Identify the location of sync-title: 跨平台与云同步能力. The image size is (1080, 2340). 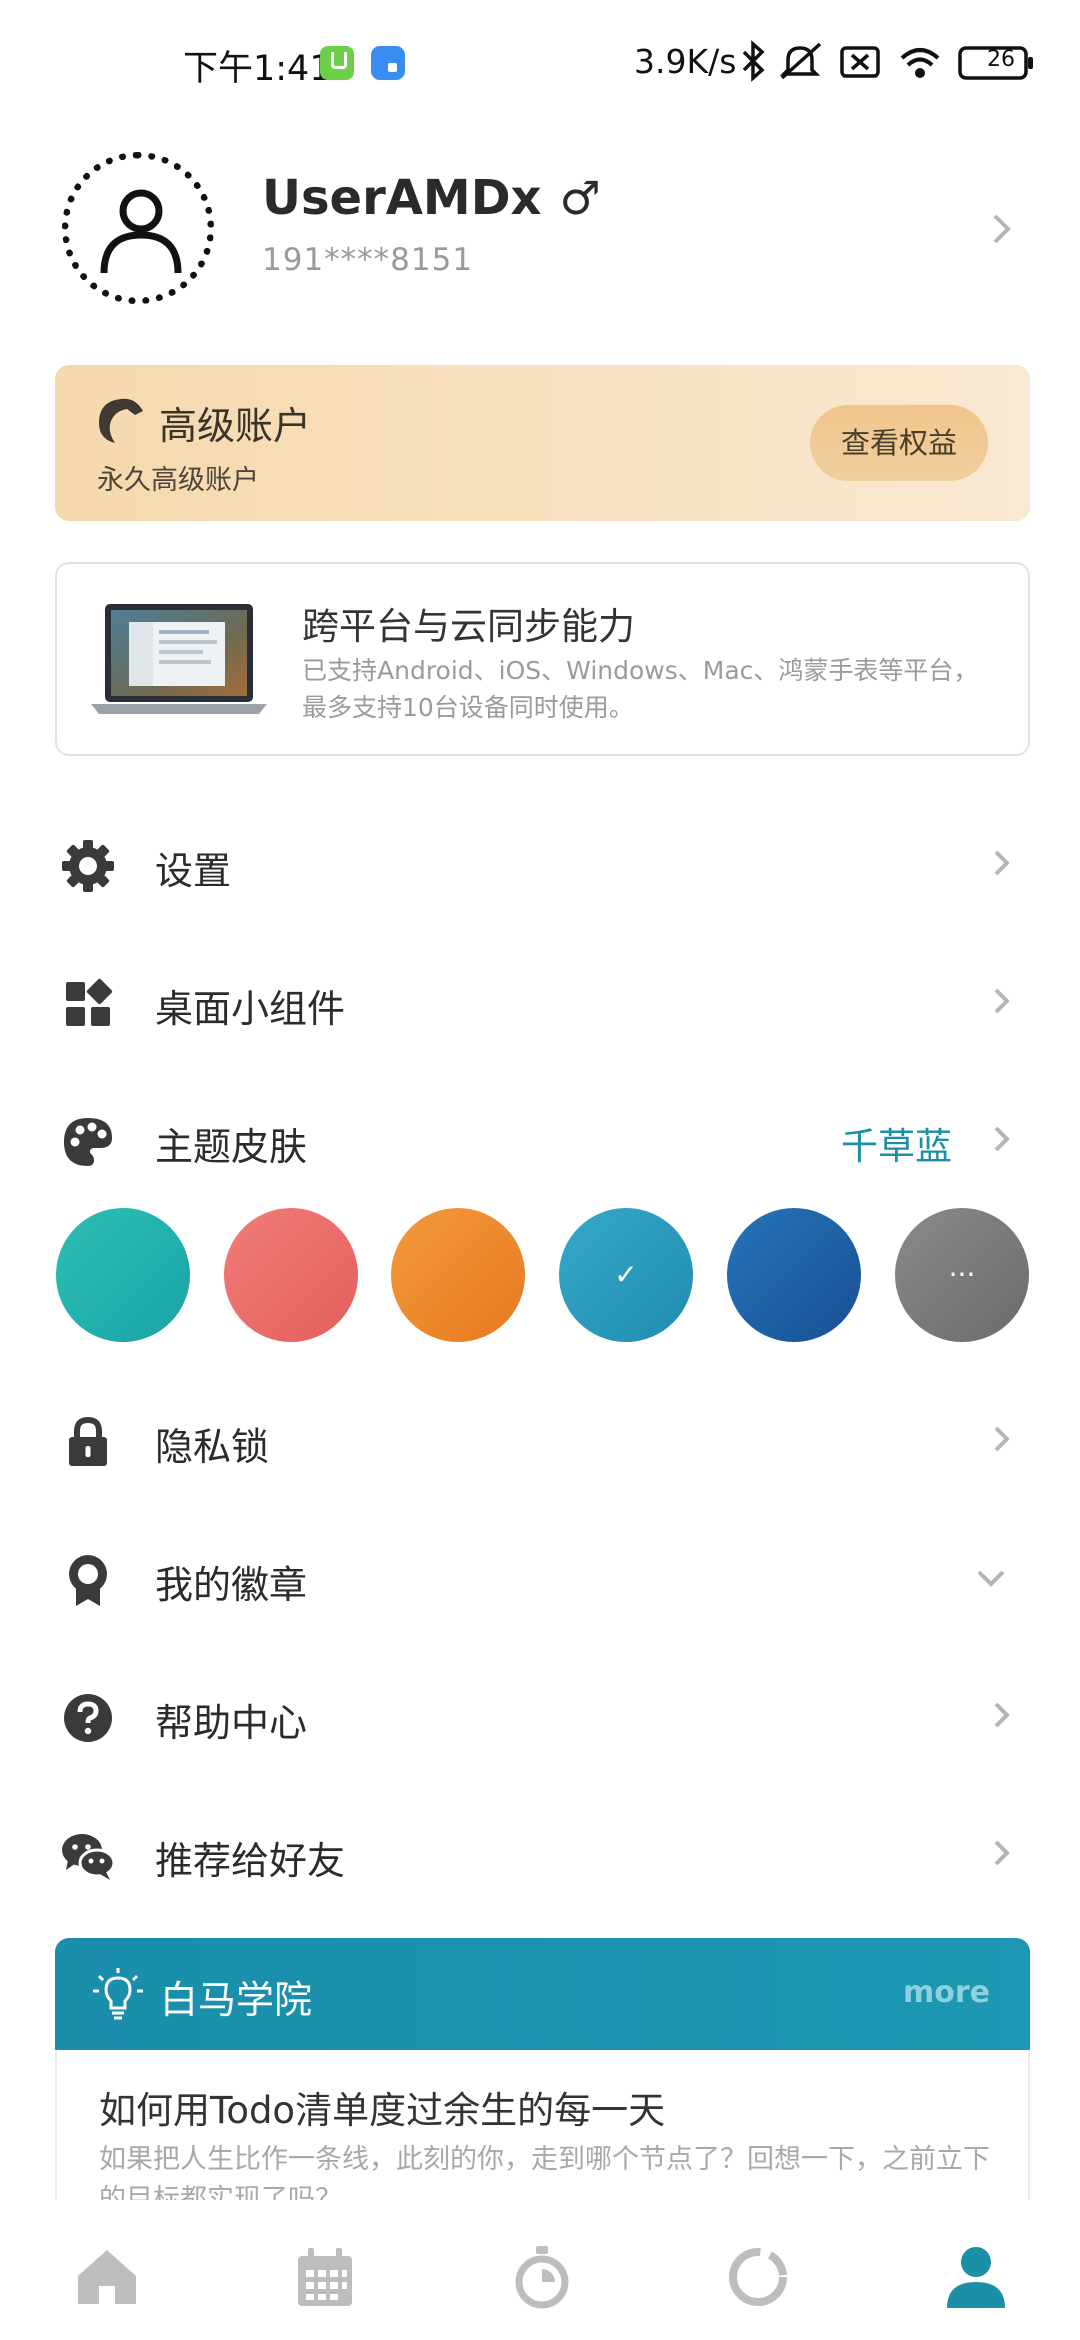
(468, 626).